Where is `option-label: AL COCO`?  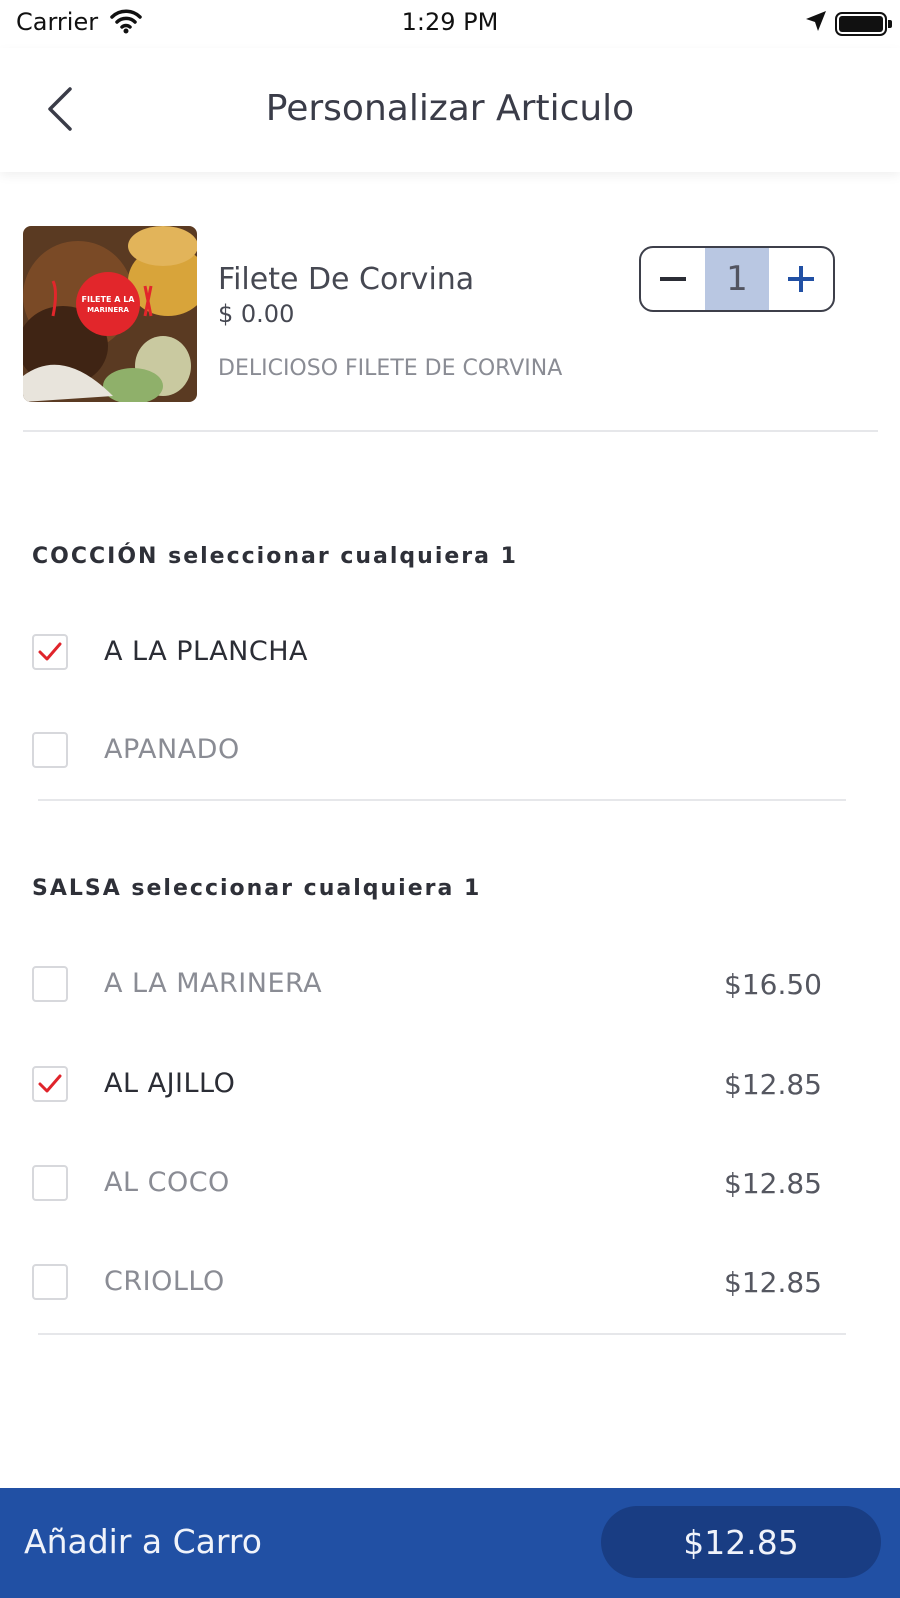
option-label: AL COCO is located at coordinates (167, 1182).